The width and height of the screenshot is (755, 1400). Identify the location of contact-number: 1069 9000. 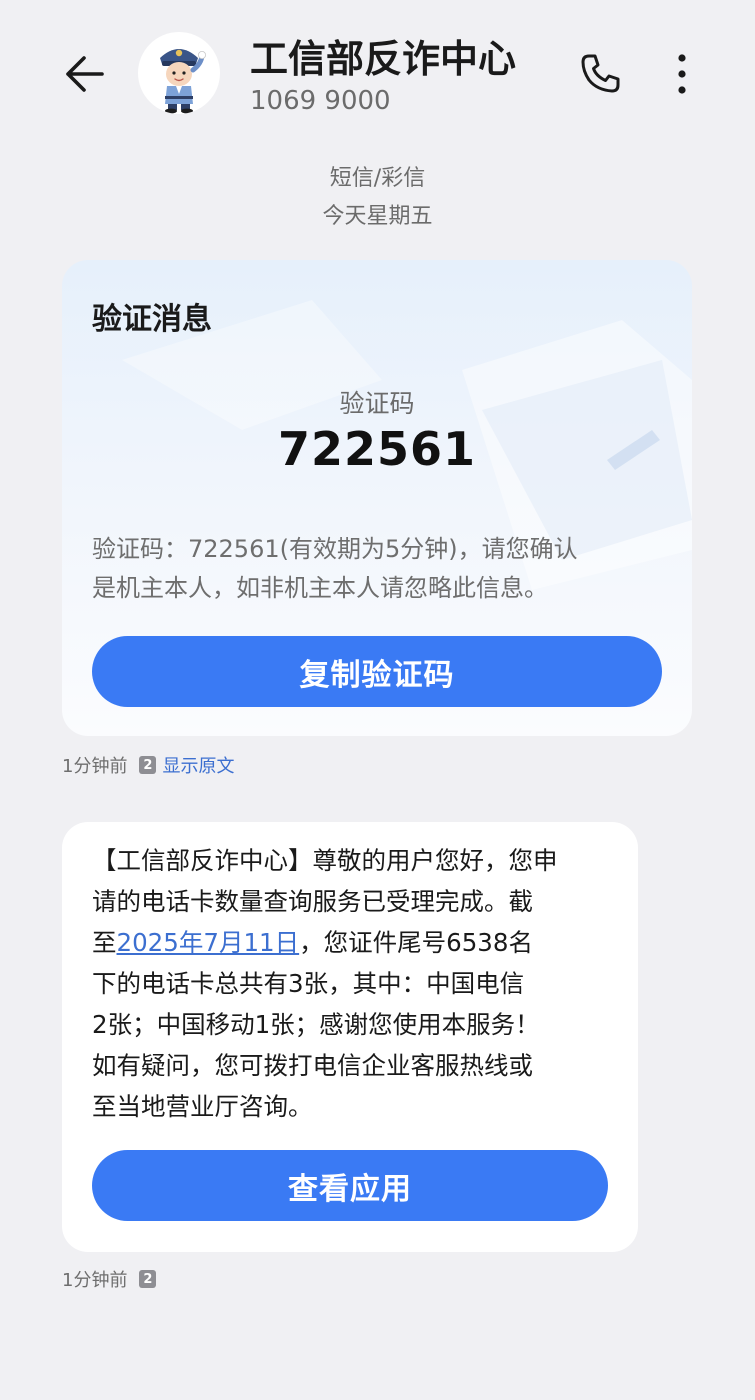
(320, 101).